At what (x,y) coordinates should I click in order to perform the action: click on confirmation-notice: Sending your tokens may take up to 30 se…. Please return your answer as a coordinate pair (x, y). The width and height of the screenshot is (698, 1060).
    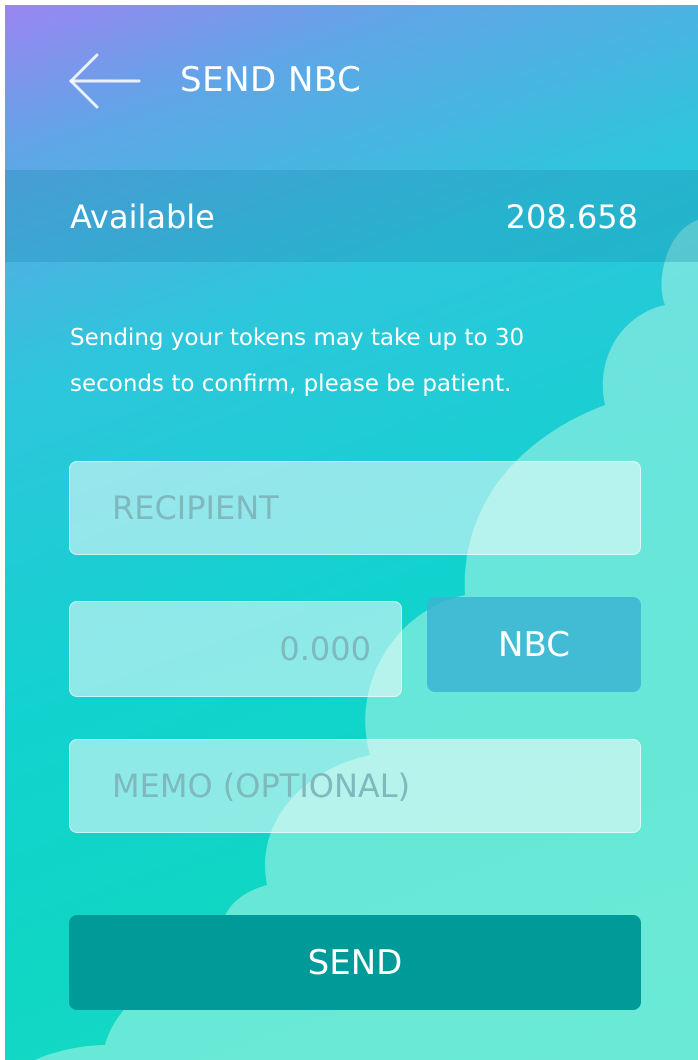
    Looking at the image, I should click on (297, 361).